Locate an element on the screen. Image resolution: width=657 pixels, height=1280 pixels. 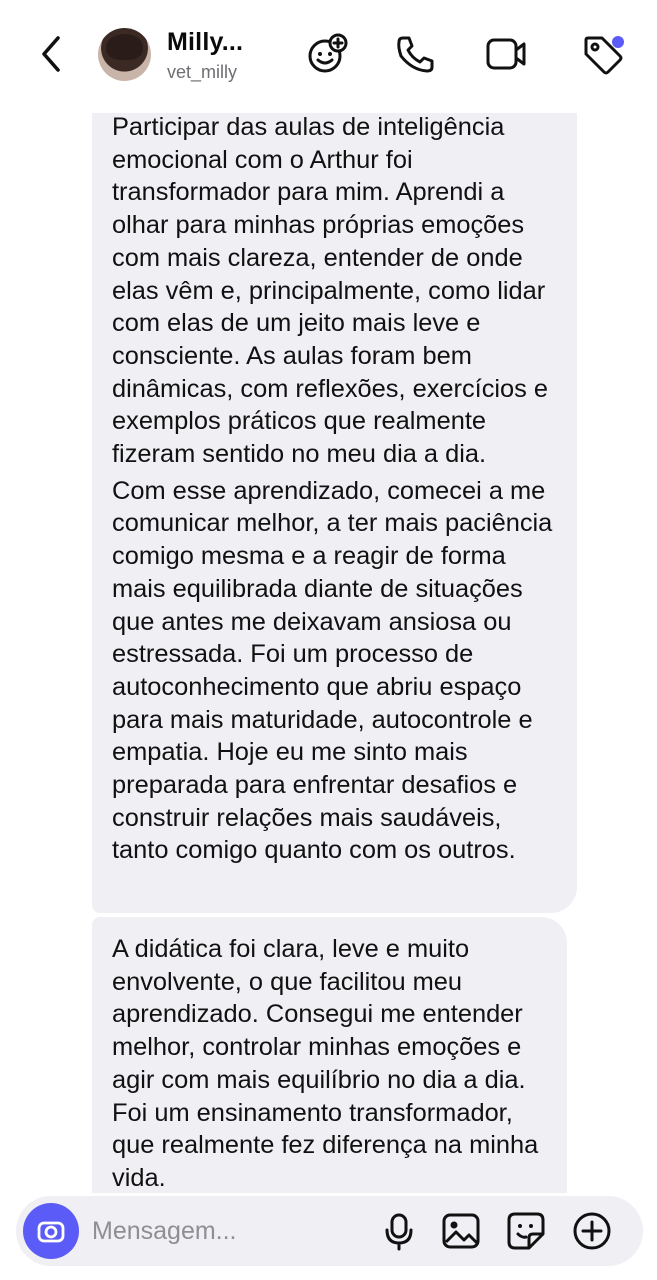
message-input is located at coordinates (232, 1231).